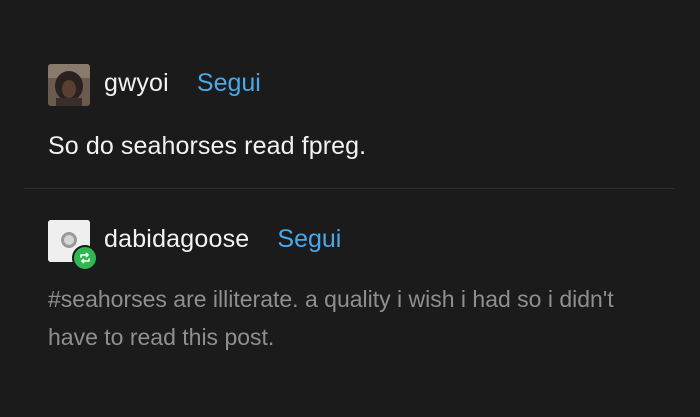 This screenshot has height=417, width=700. What do you see at coordinates (136, 83) in the screenshot?
I see `username: gwyoi` at bounding box center [136, 83].